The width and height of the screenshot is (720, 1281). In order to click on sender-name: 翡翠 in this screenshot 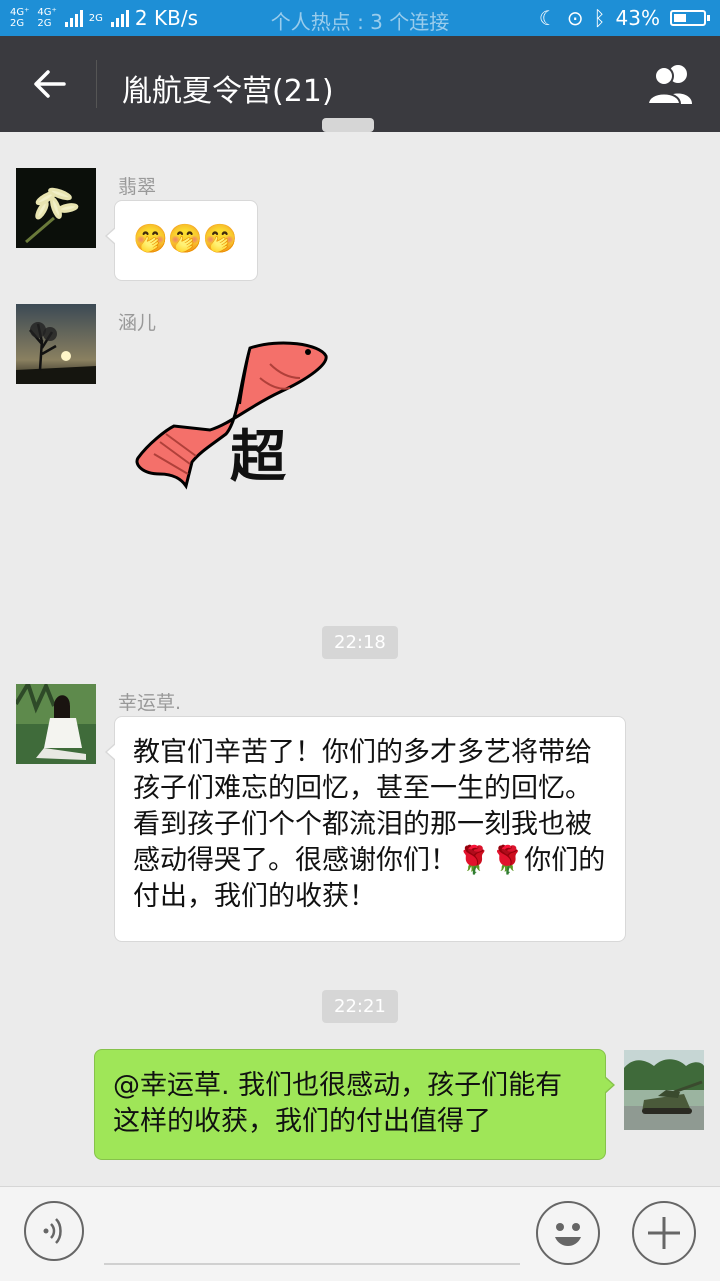, I will do `click(137, 187)`.